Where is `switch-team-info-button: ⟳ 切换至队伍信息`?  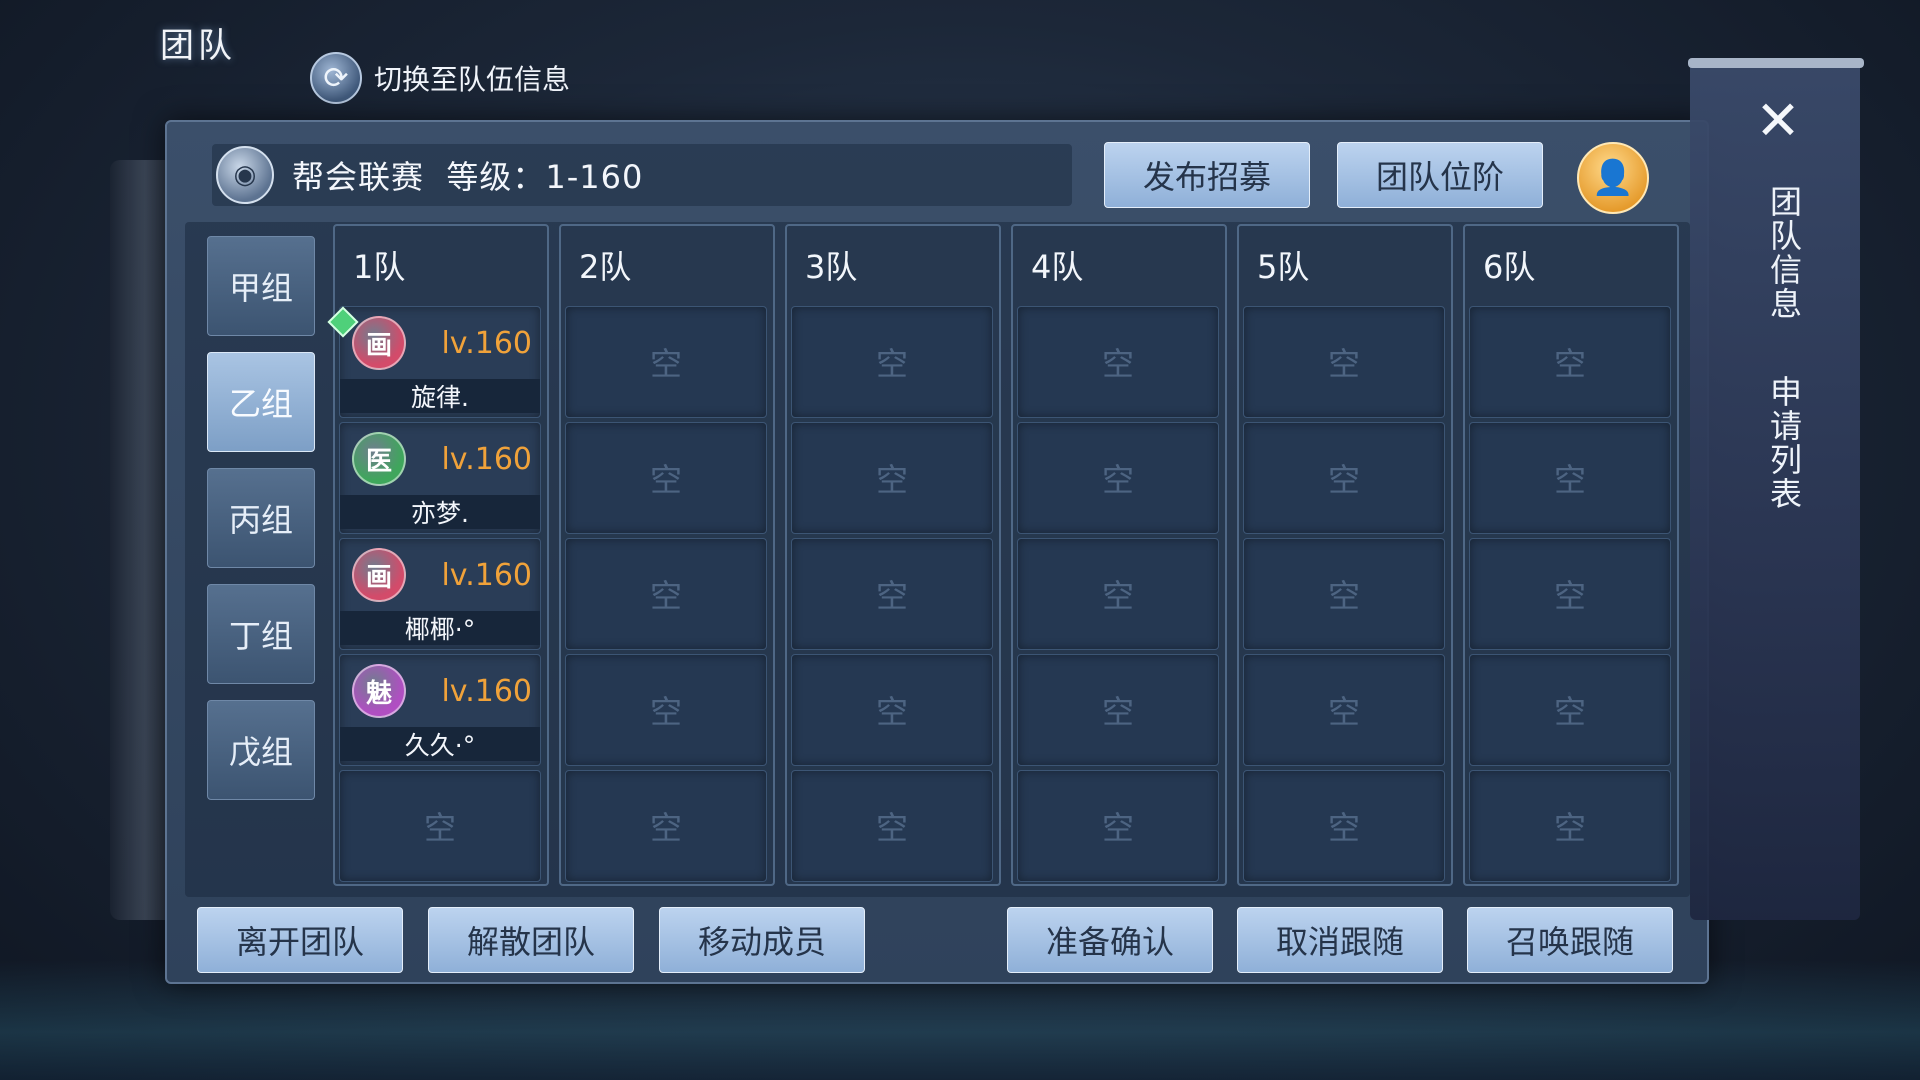 switch-team-info-button: ⟳ 切换至队伍信息 is located at coordinates (440, 78).